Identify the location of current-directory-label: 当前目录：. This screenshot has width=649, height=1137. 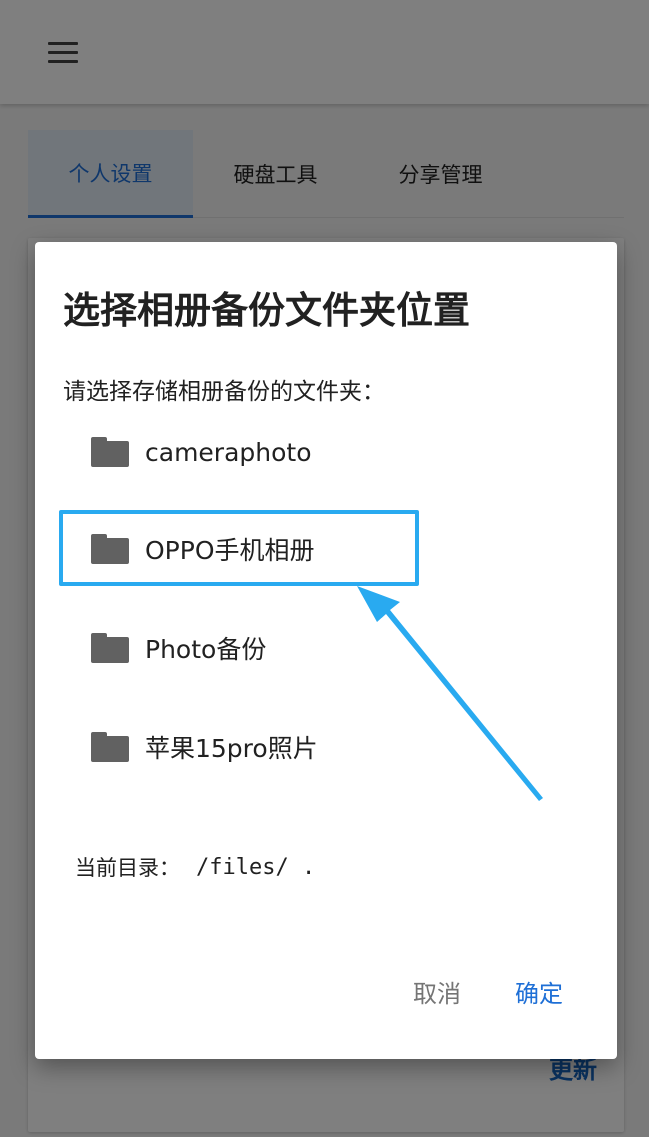
(127, 868).